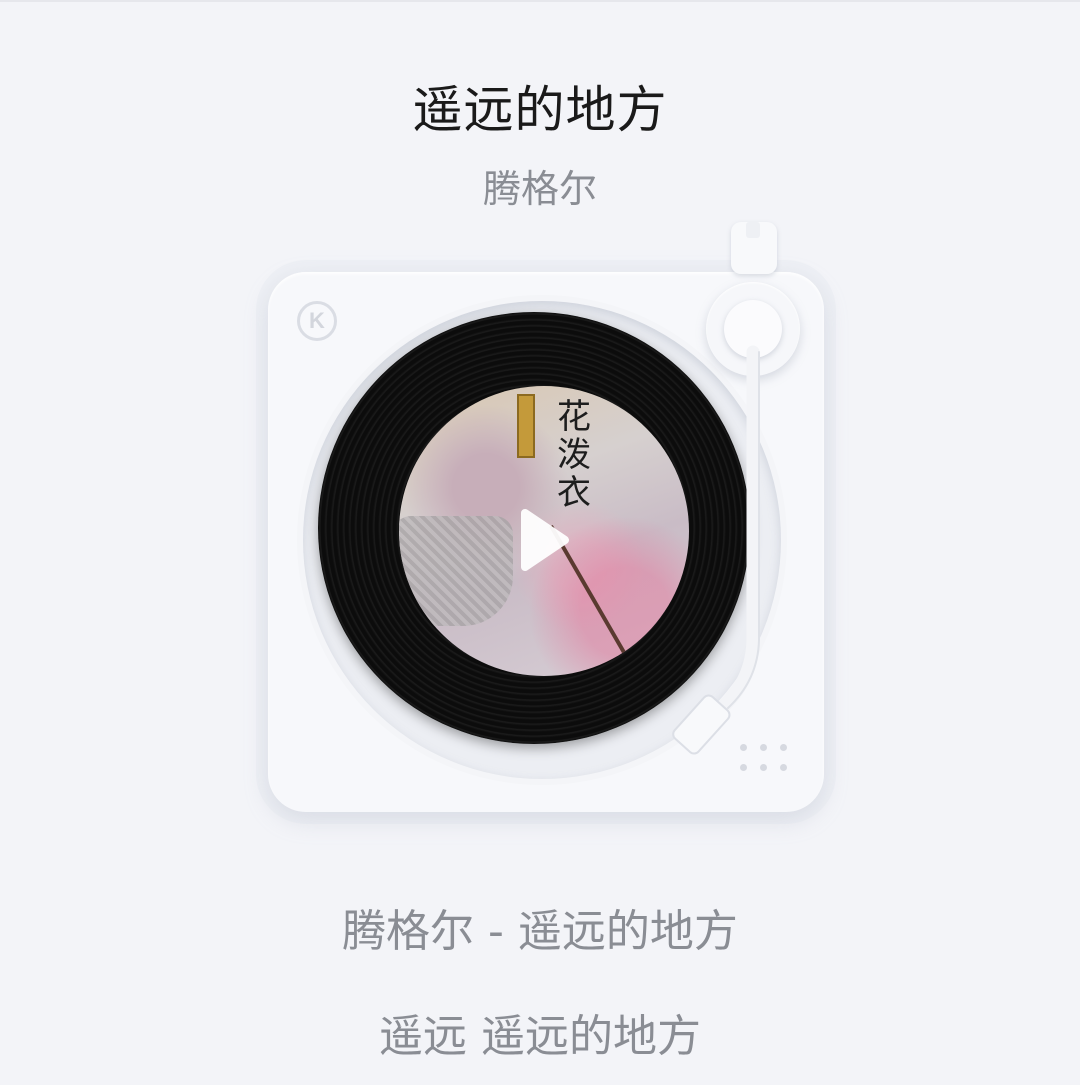 The height and width of the screenshot is (1085, 1080). What do you see at coordinates (540, 1) in the screenshot?
I see `top-divider` at bounding box center [540, 1].